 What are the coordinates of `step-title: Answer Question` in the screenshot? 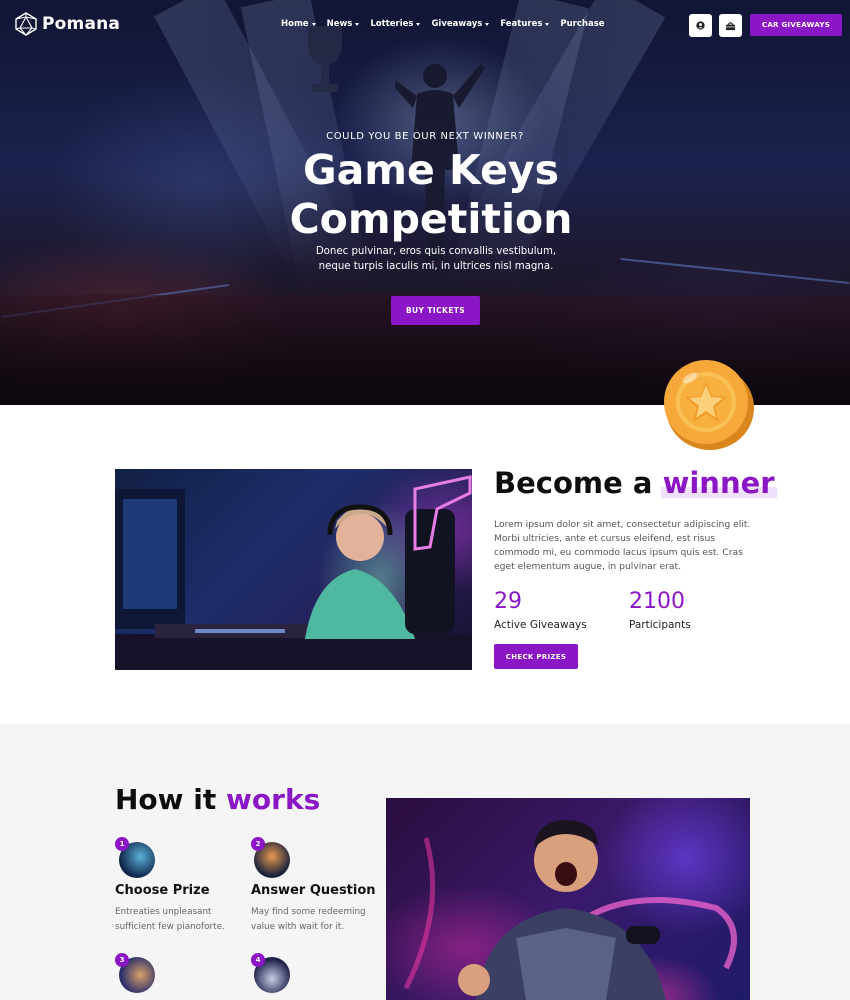 It's located at (313, 890).